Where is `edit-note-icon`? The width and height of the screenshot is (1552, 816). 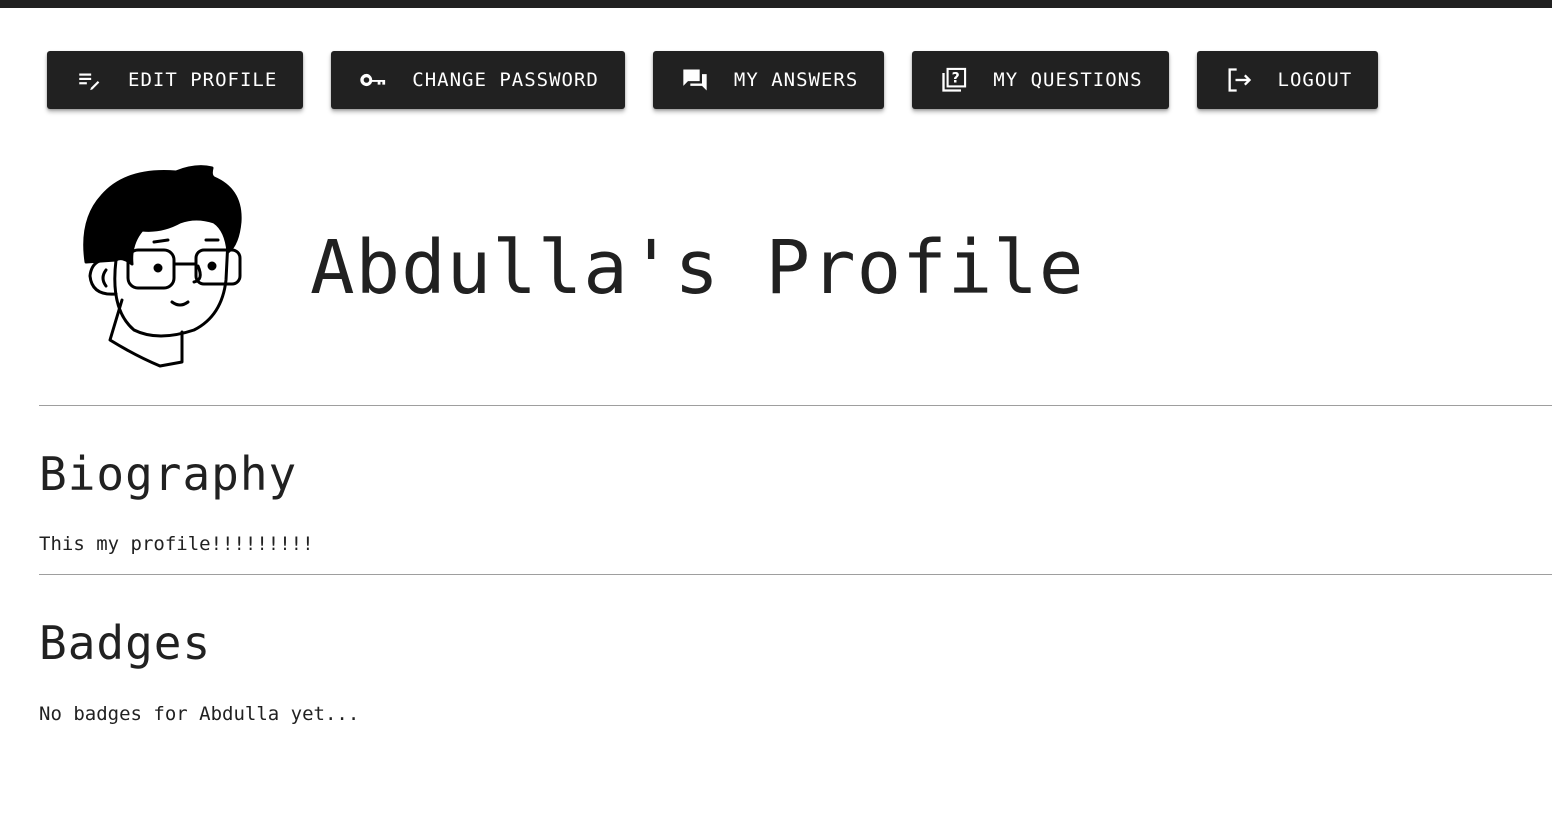
edit-note-icon is located at coordinates (89, 80).